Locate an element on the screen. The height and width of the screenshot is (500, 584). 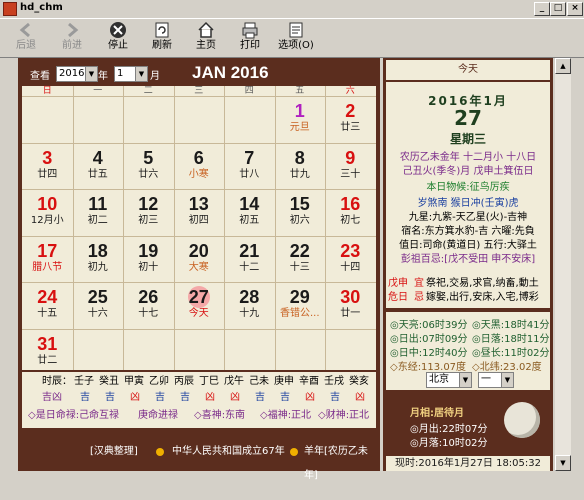
calendar-day: 19 初十 is located at coordinates (148, 259).